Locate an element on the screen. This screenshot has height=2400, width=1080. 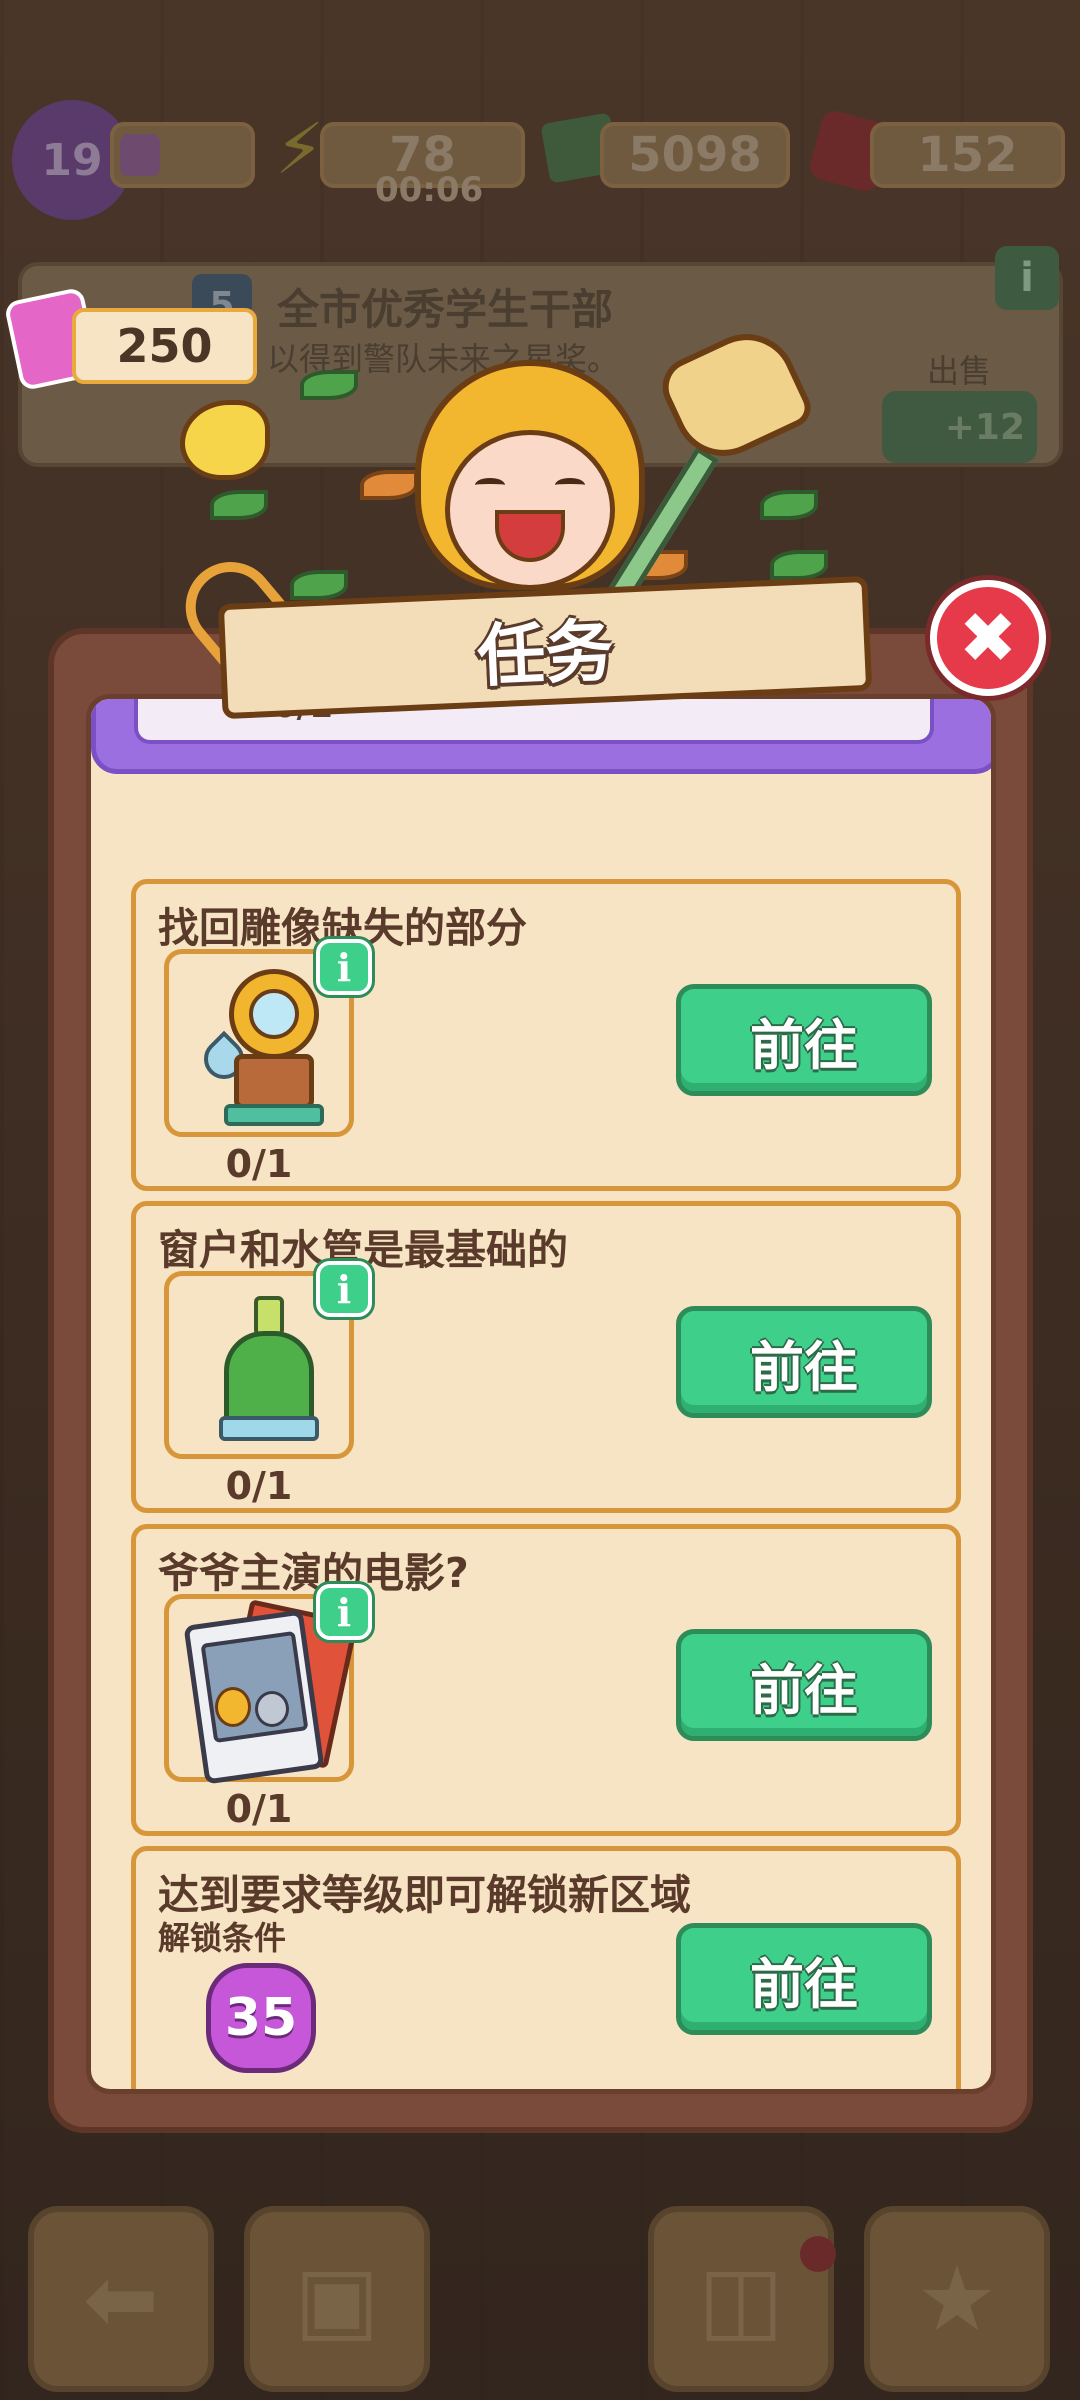
close-icon: ✖ is located at coordinates (988, 638).